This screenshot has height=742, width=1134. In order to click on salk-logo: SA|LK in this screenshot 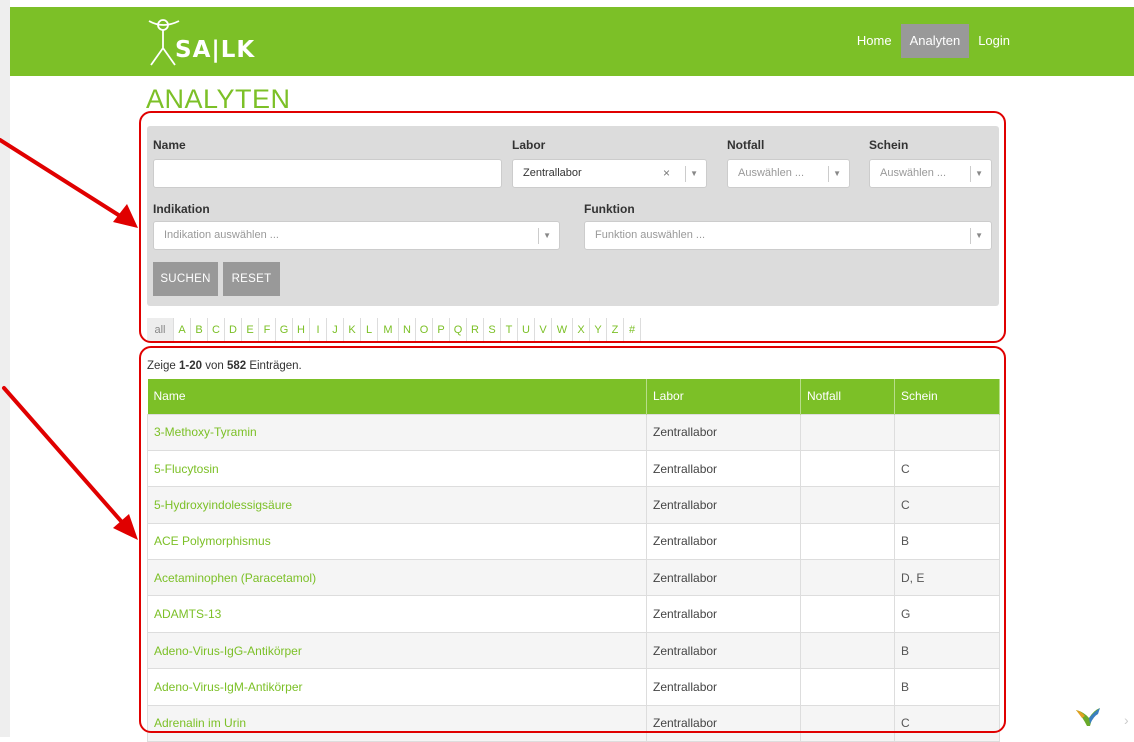, I will do `click(215, 41)`.